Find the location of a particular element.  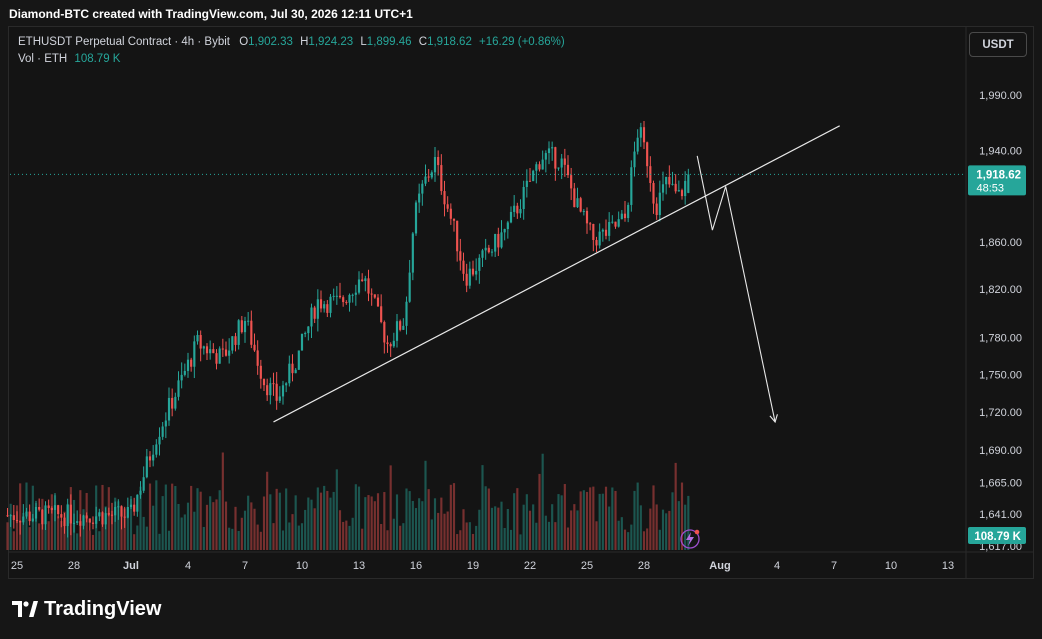

y-tick-label: 1,860.00 is located at coordinates (1000, 243).